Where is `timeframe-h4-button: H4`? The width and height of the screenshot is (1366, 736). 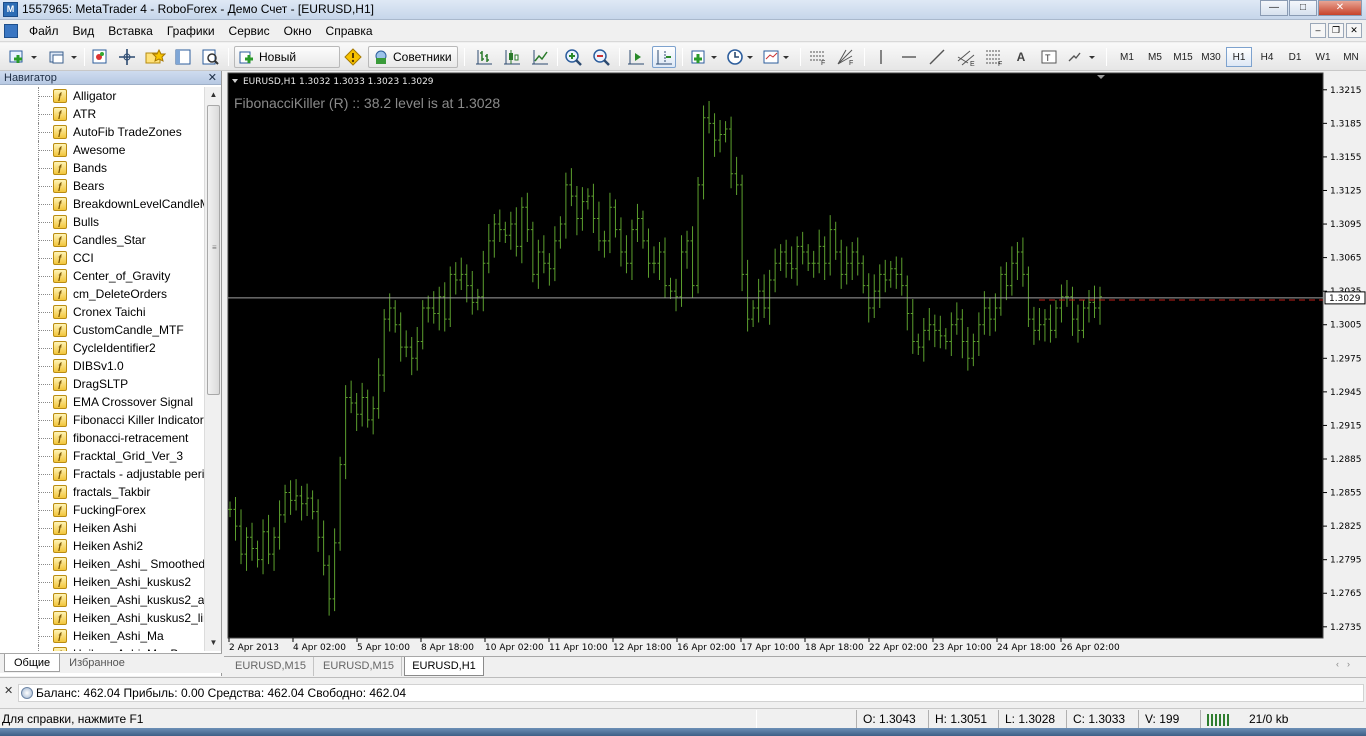 timeframe-h4-button: H4 is located at coordinates (1267, 57).